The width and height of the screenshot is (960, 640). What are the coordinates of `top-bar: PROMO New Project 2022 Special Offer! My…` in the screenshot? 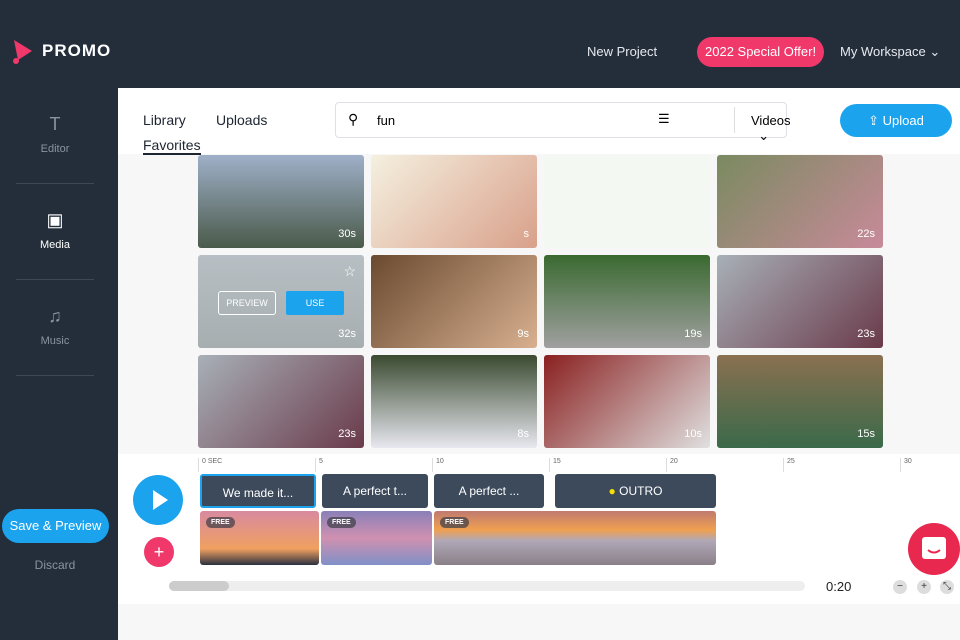 It's located at (480, 44).